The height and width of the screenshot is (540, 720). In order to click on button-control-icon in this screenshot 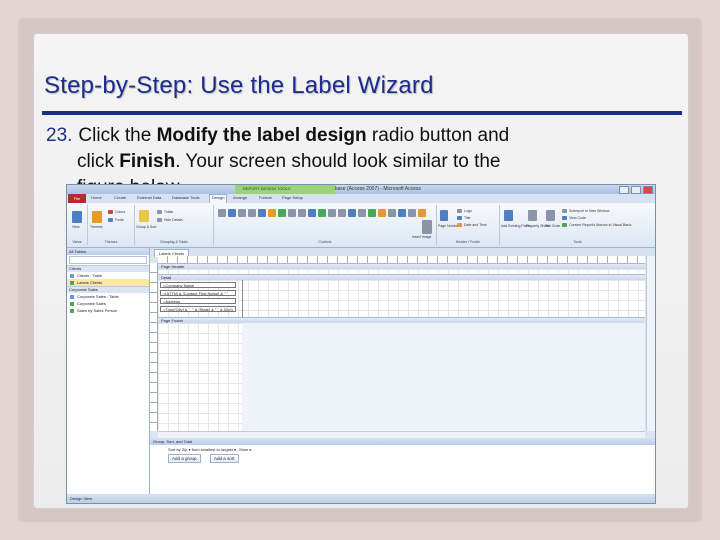, I will do `click(252, 213)`.